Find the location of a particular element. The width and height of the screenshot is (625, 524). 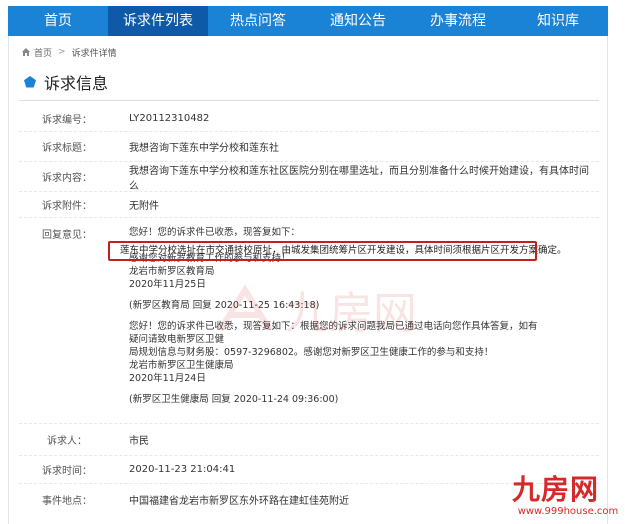

main-nav: 首页 诉求件列表 热点问答 通知公告 办事流程 知识库 is located at coordinates (308, 21).